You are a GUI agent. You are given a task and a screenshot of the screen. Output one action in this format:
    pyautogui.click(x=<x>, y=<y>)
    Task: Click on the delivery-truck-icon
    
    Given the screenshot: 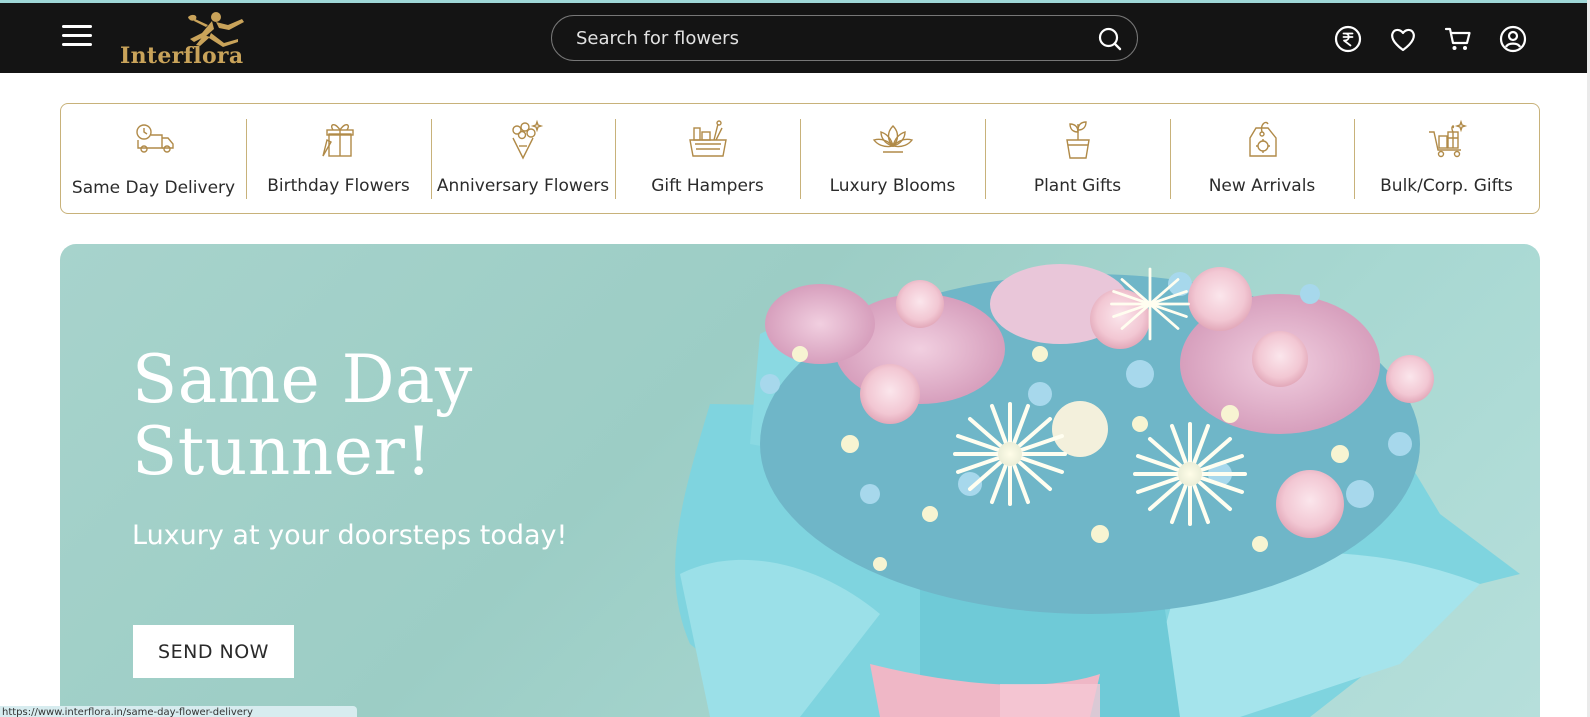 What is the action you would take?
    pyautogui.click(x=154, y=138)
    